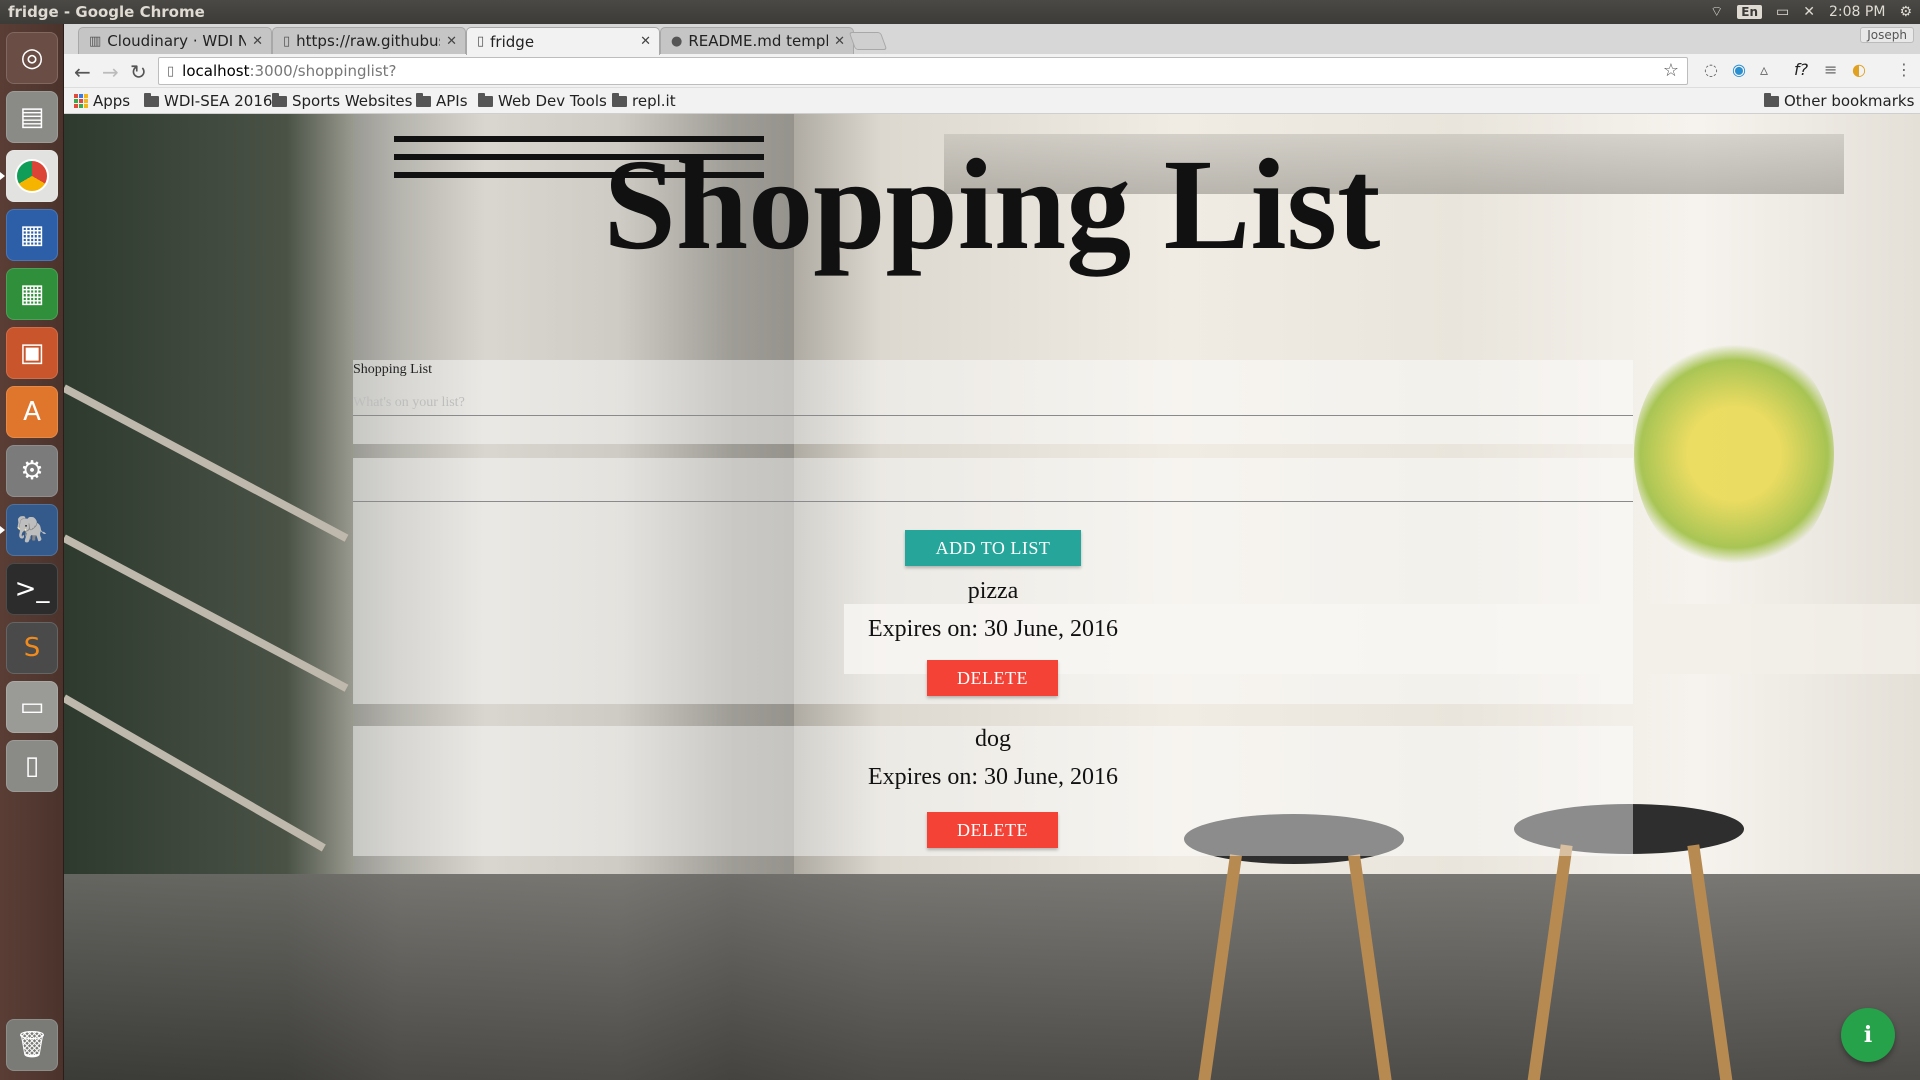 This screenshot has width=1920, height=1080. What do you see at coordinates (82, 72) in the screenshot?
I see `back-arrow-icon: ←` at bounding box center [82, 72].